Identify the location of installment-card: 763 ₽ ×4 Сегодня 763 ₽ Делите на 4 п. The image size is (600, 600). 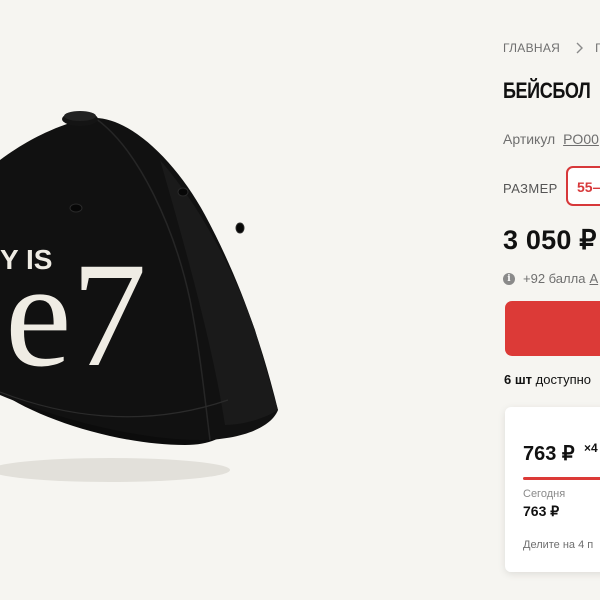
(552, 489).